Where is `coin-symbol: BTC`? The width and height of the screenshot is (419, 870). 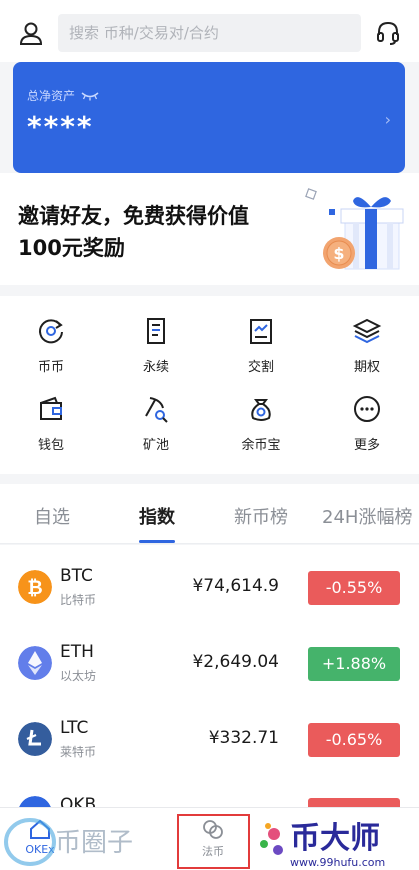 coin-symbol: BTC is located at coordinates (76, 576).